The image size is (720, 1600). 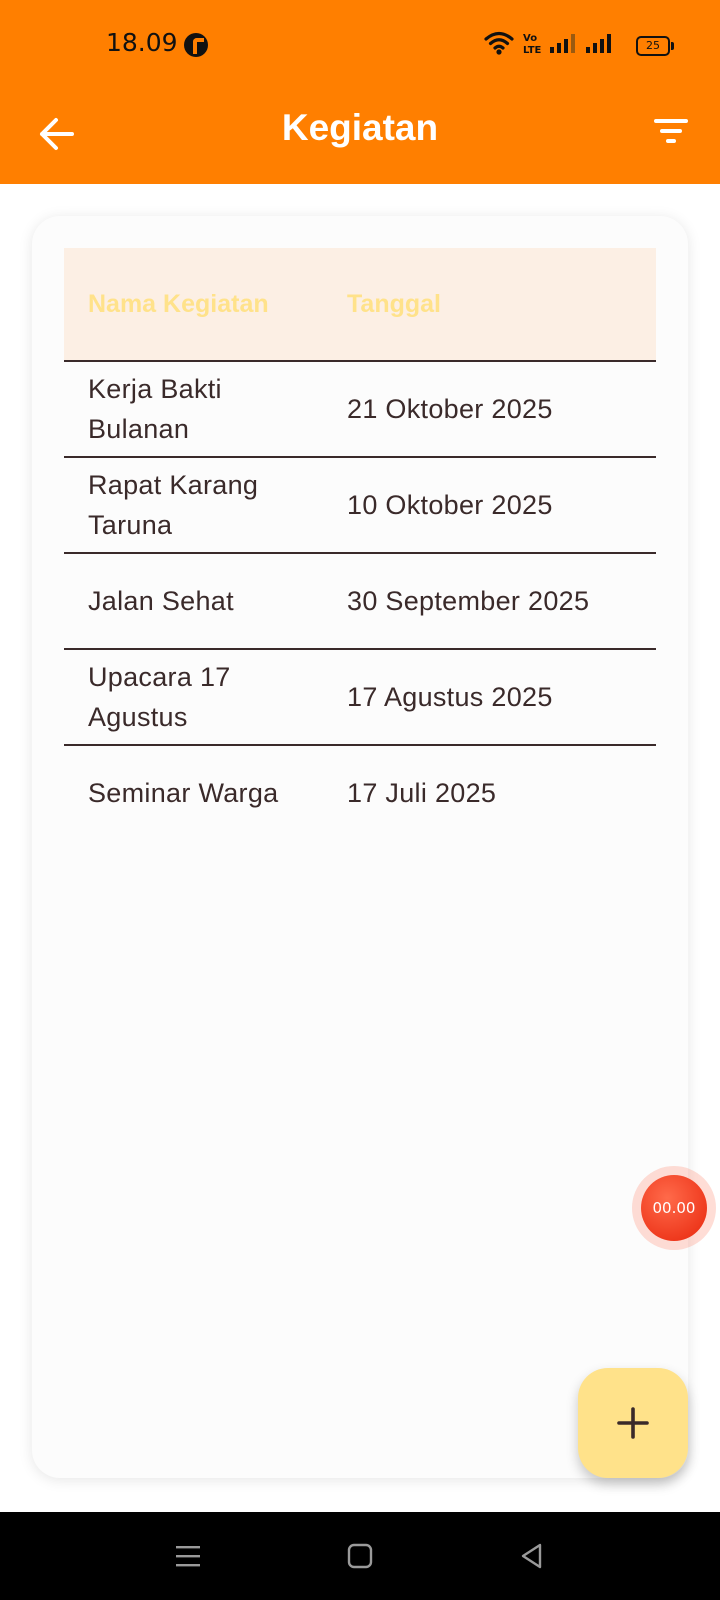 I want to click on system-navigation-bar, so click(x=360, y=1556).